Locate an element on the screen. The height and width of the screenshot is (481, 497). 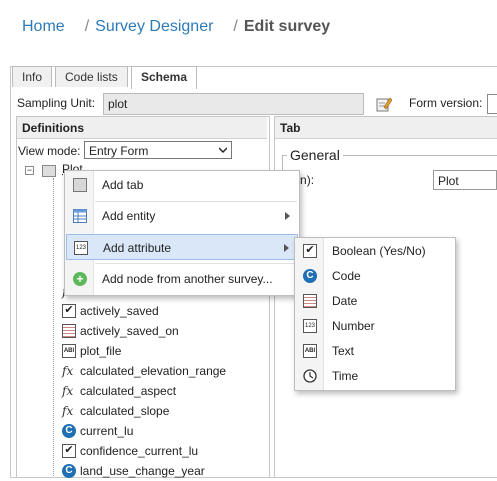
tab-info: Info is located at coordinates (32, 76).